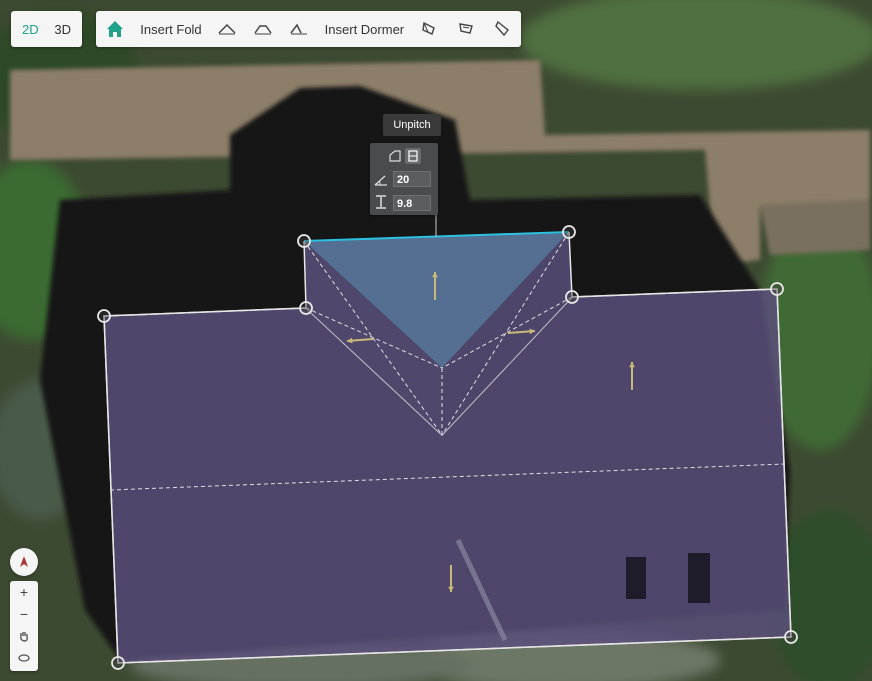 Image resolution: width=872 pixels, height=681 pixels. Describe the element at coordinates (412, 179) in the screenshot. I see `pitch-input: 20` at that location.